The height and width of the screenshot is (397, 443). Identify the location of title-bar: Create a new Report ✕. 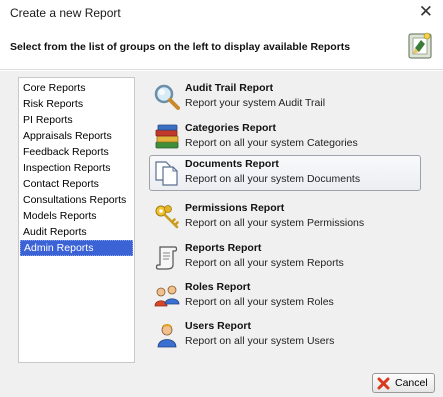
(221, 13).